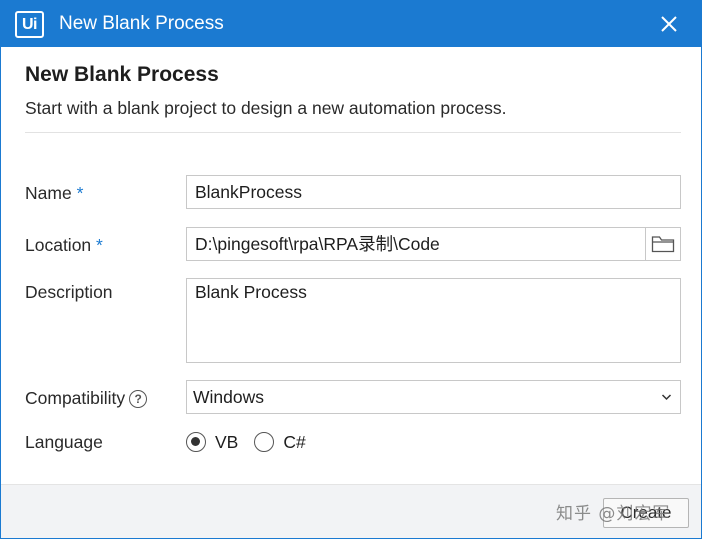 The image size is (702, 539). What do you see at coordinates (433, 320) in the screenshot?
I see `description-textarea: Blank Process` at bounding box center [433, 320].